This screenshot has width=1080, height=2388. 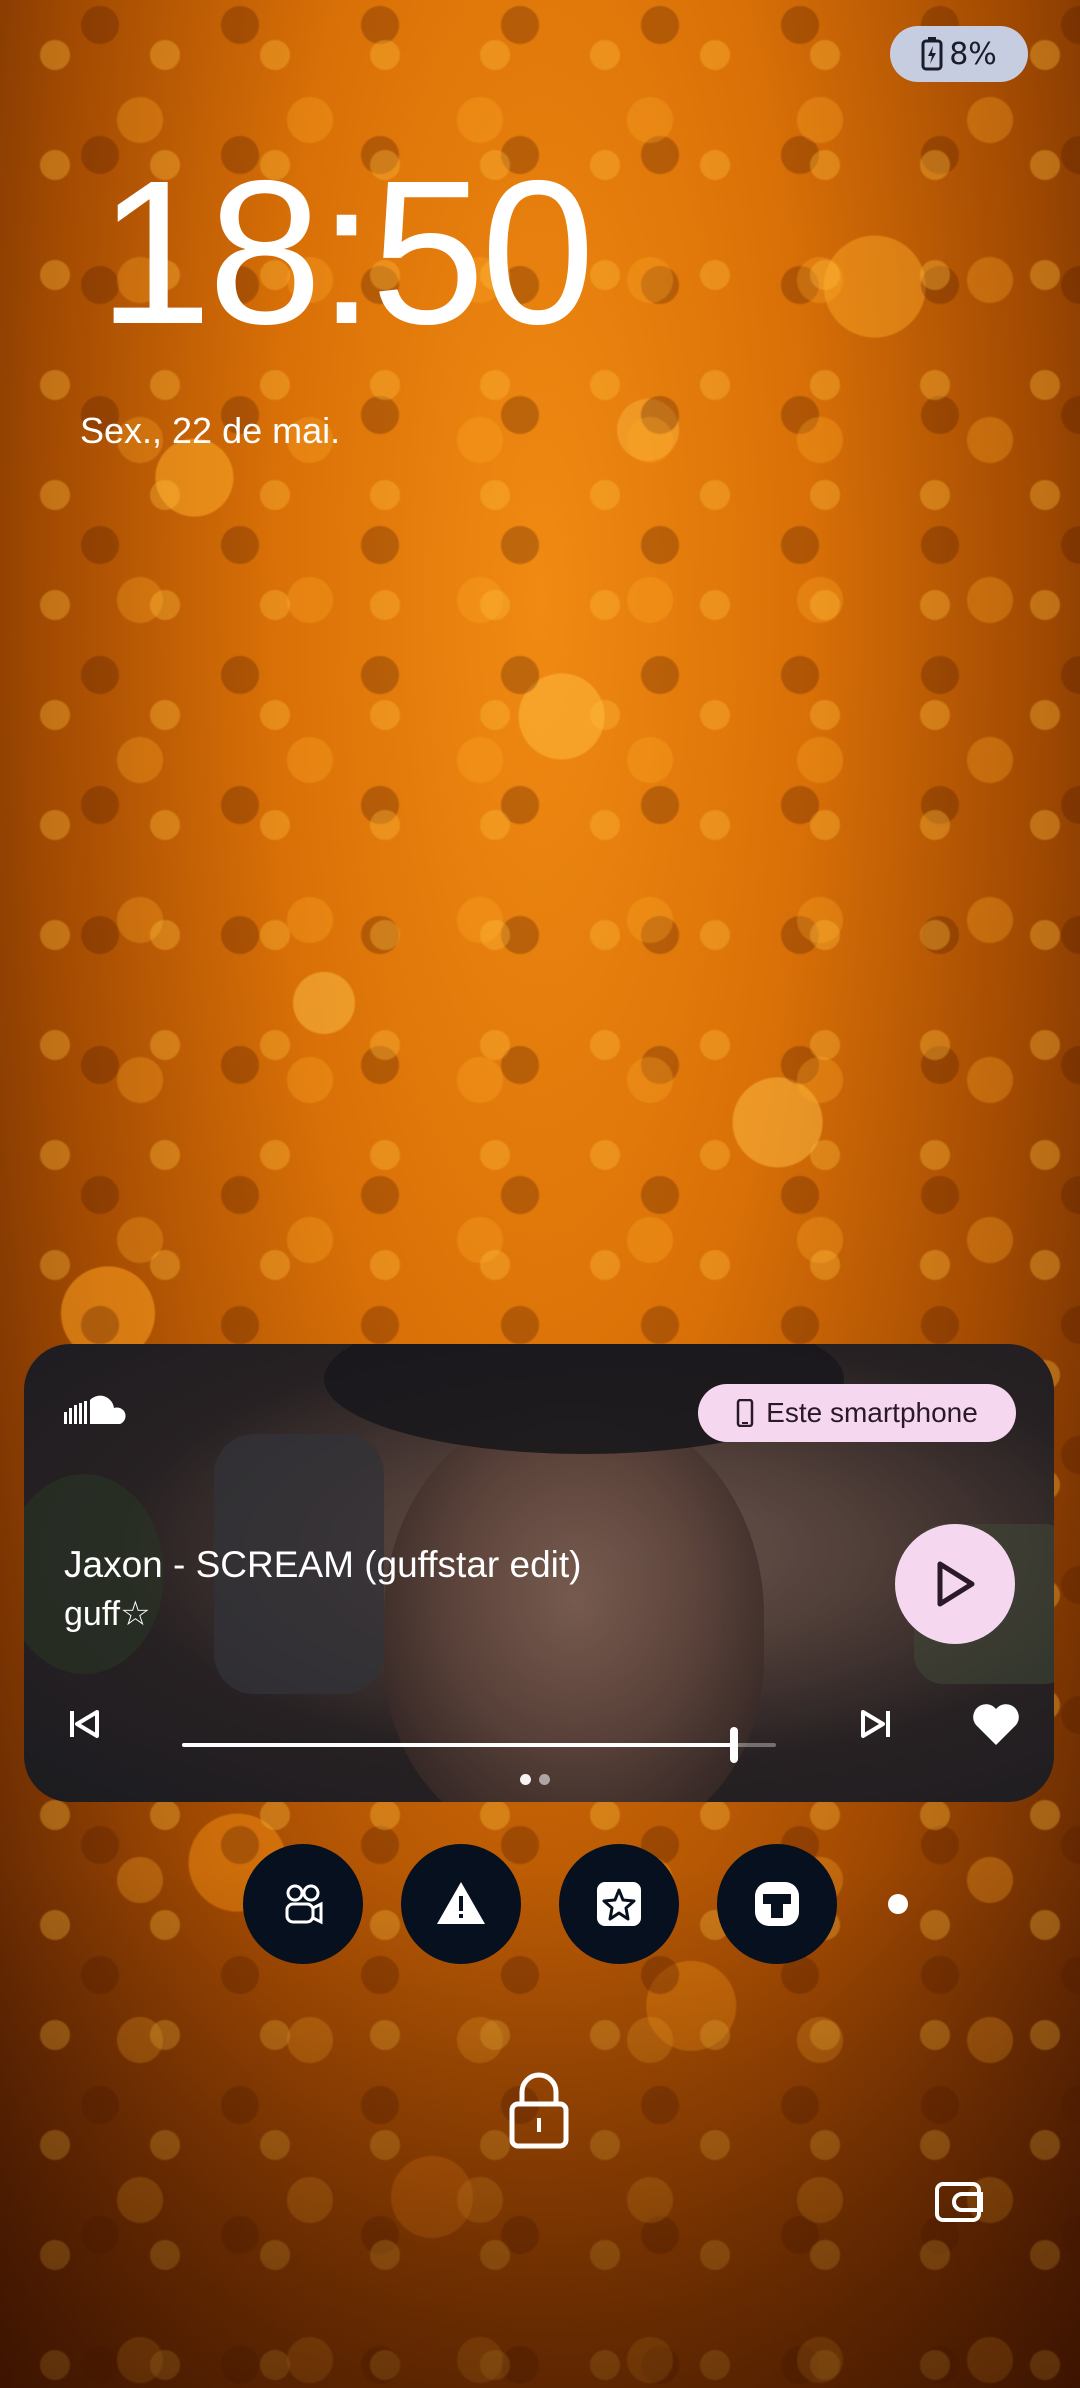 What do you see at coordinates (535, 1779) in the screenshot?
I see `media-page-indicator` at bounding box center [535, 1779].